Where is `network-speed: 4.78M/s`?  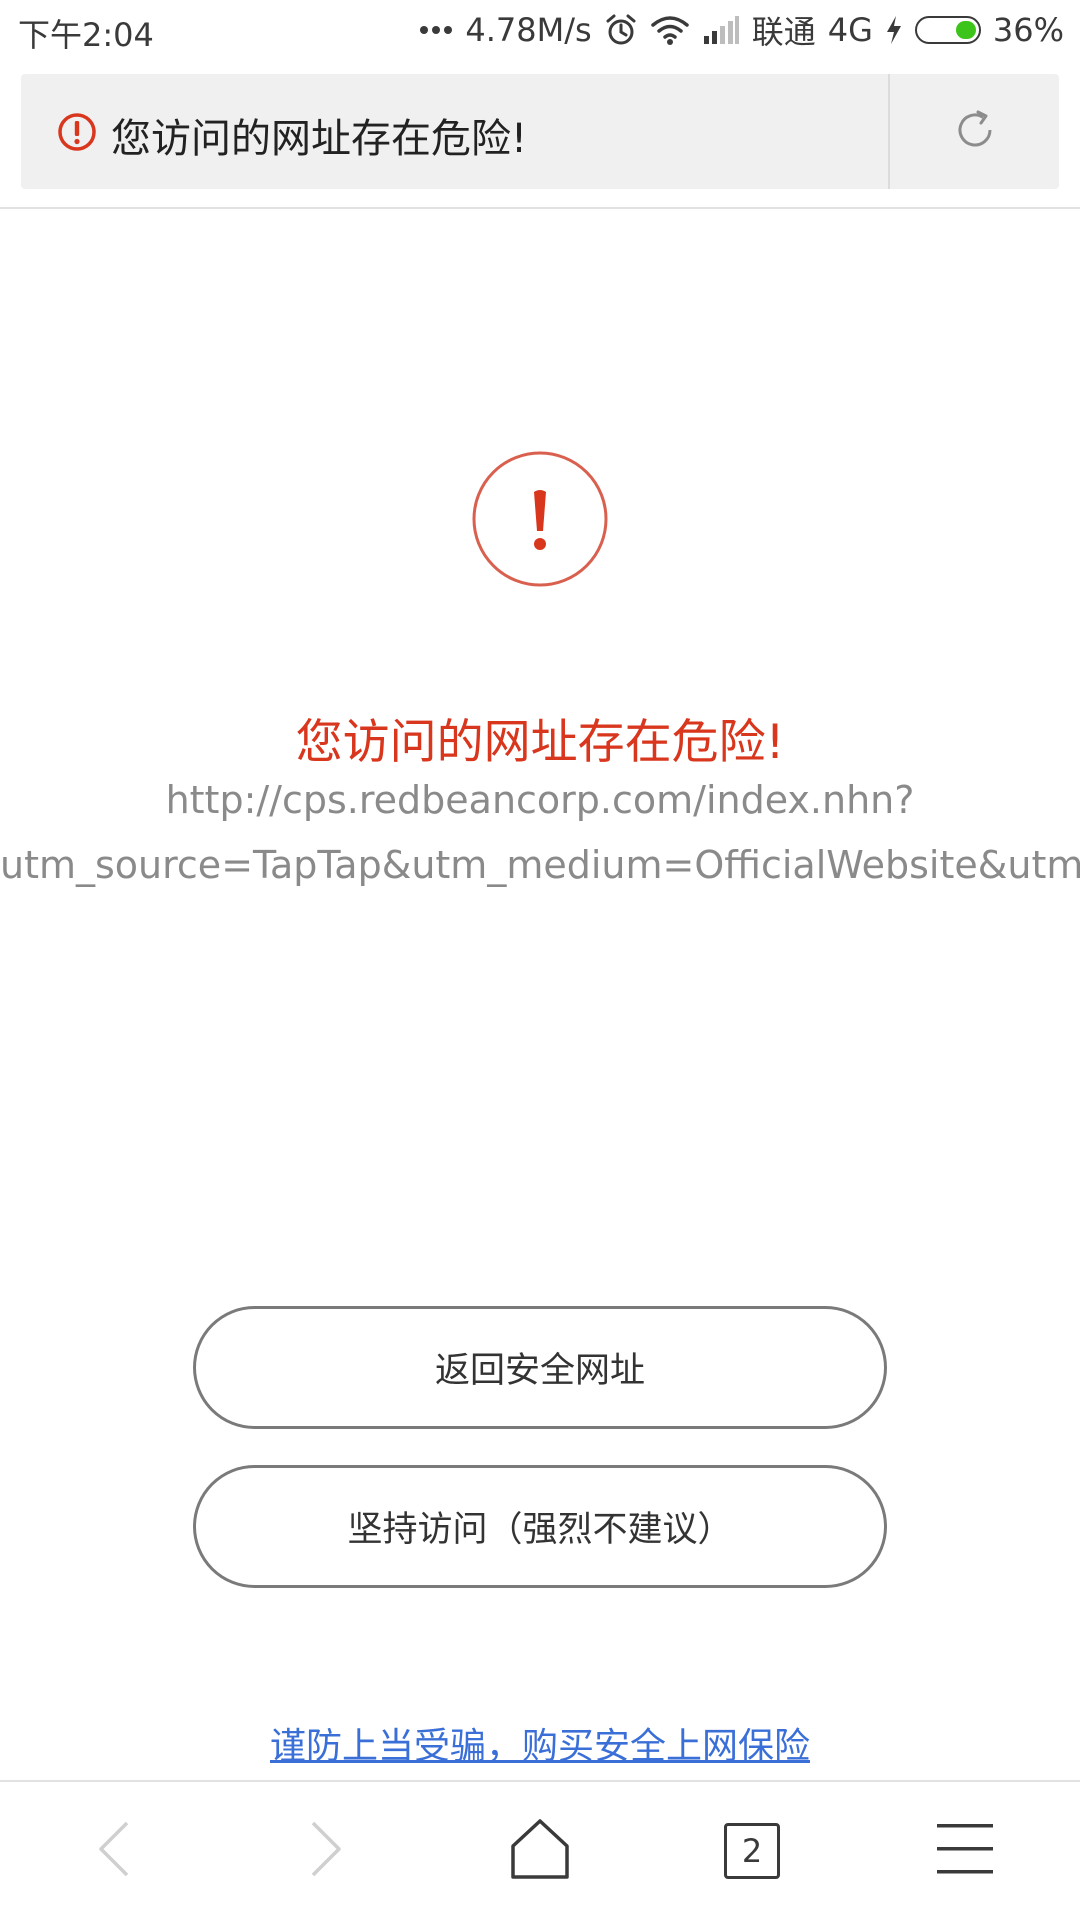
network-speed: 4.78M/s is located at coordinates (528, 30).